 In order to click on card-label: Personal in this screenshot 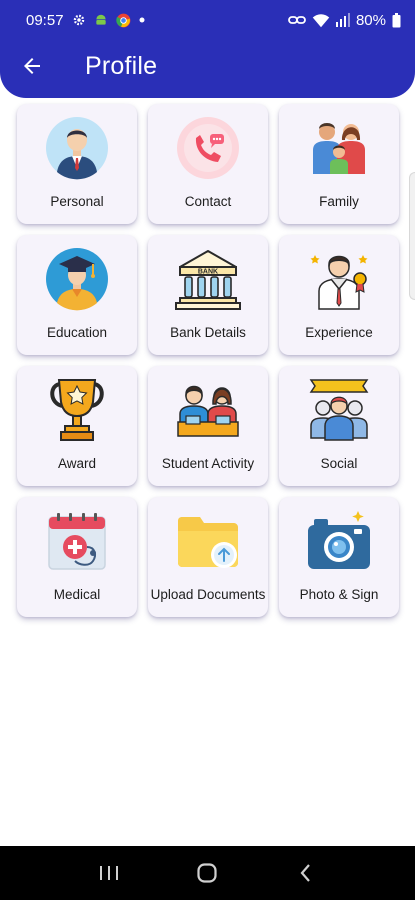, I will do `click(77, 201)`.